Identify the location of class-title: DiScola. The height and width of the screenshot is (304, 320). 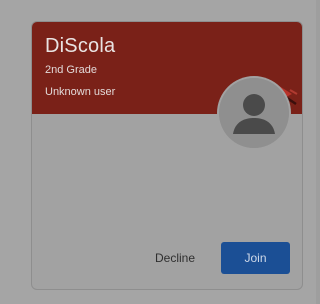
(80, 46).